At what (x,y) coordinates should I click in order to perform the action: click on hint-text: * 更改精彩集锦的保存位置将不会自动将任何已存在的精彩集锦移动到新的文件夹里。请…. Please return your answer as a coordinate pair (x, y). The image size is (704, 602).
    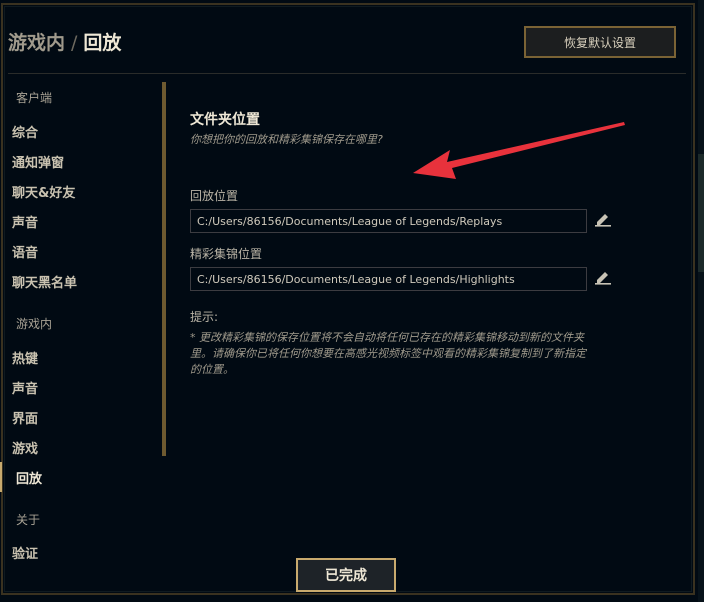
    Looking at the image, I should click on (388, 353).